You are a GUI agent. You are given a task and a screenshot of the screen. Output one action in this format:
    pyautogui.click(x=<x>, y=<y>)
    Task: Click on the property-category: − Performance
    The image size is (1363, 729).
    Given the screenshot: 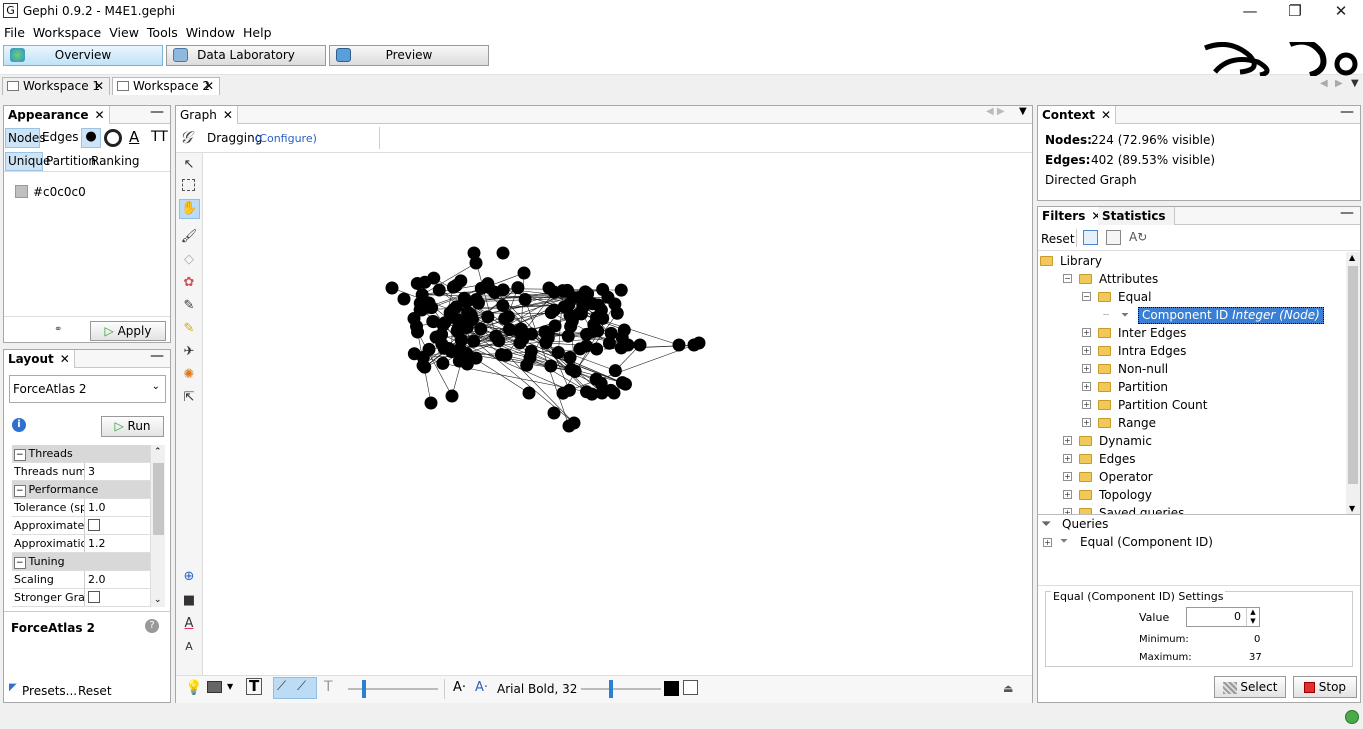 What is the action you would take?
    pyautogui.click(x=82, y=490)
    